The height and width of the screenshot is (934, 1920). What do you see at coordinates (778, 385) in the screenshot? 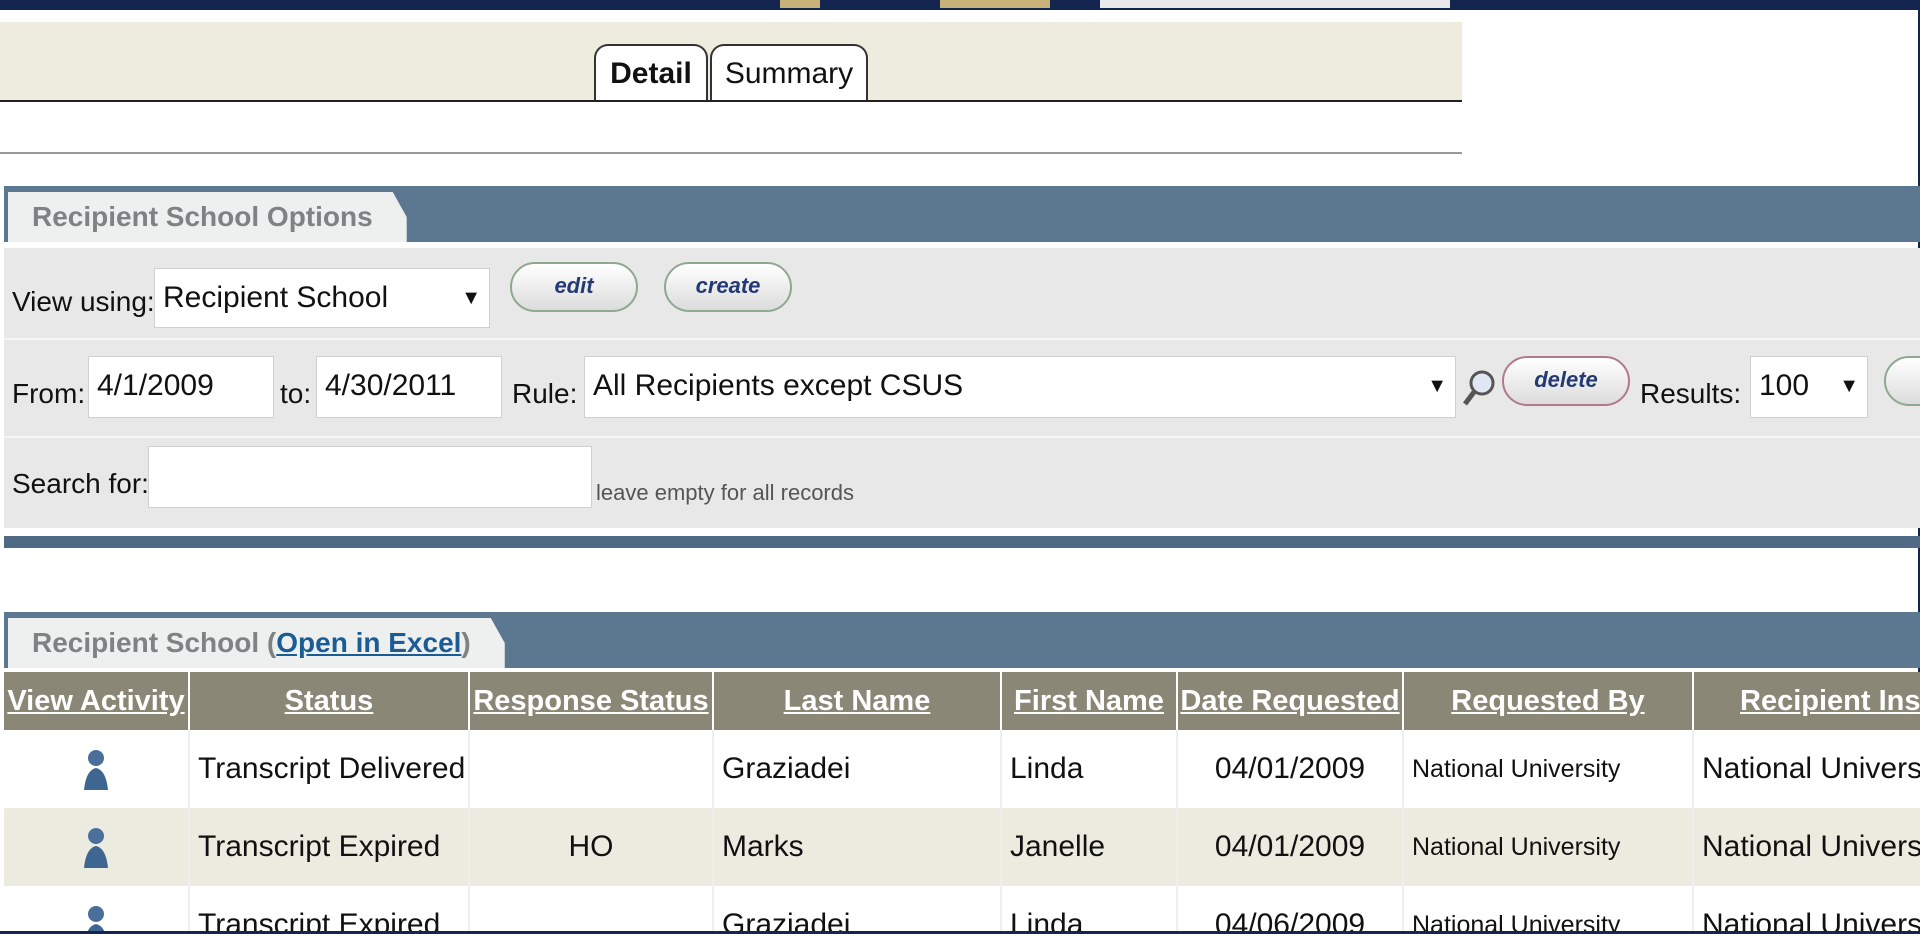
I see `rule-value: All Recipients except CSUS` at bounding box center [778, 385].